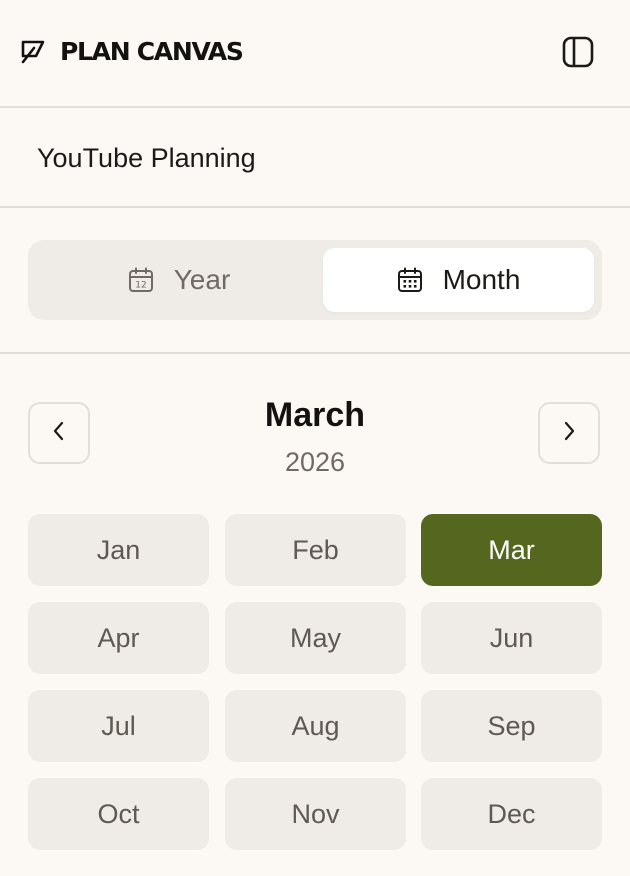 The height and width of the screenshot is (876, 630). What do you see at coordinates (315, 638) in the screenshot?
I see `month-cell-may: May` at bounding box center [315, 638].